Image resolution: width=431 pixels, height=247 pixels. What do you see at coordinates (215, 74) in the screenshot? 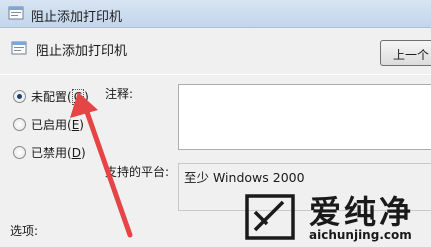
I see `header-divider` at bounding box center [215, 74].